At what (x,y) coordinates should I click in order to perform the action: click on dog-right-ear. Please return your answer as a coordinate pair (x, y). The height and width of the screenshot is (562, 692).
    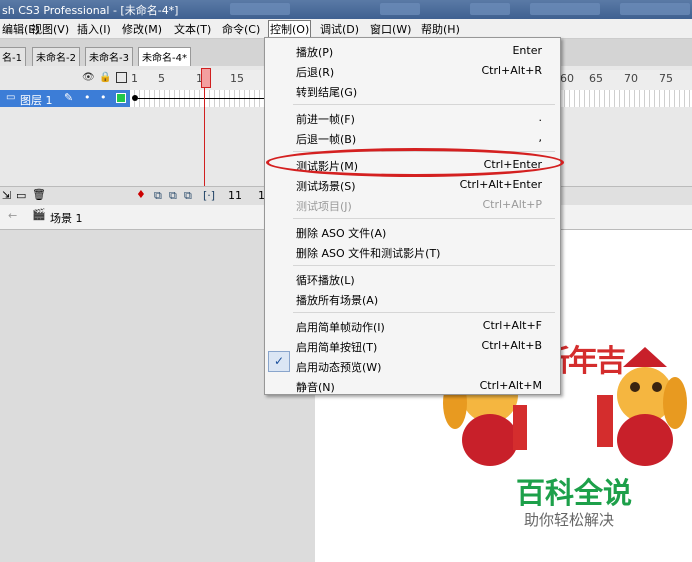
    Looking at the image, I should click on (675, 403).